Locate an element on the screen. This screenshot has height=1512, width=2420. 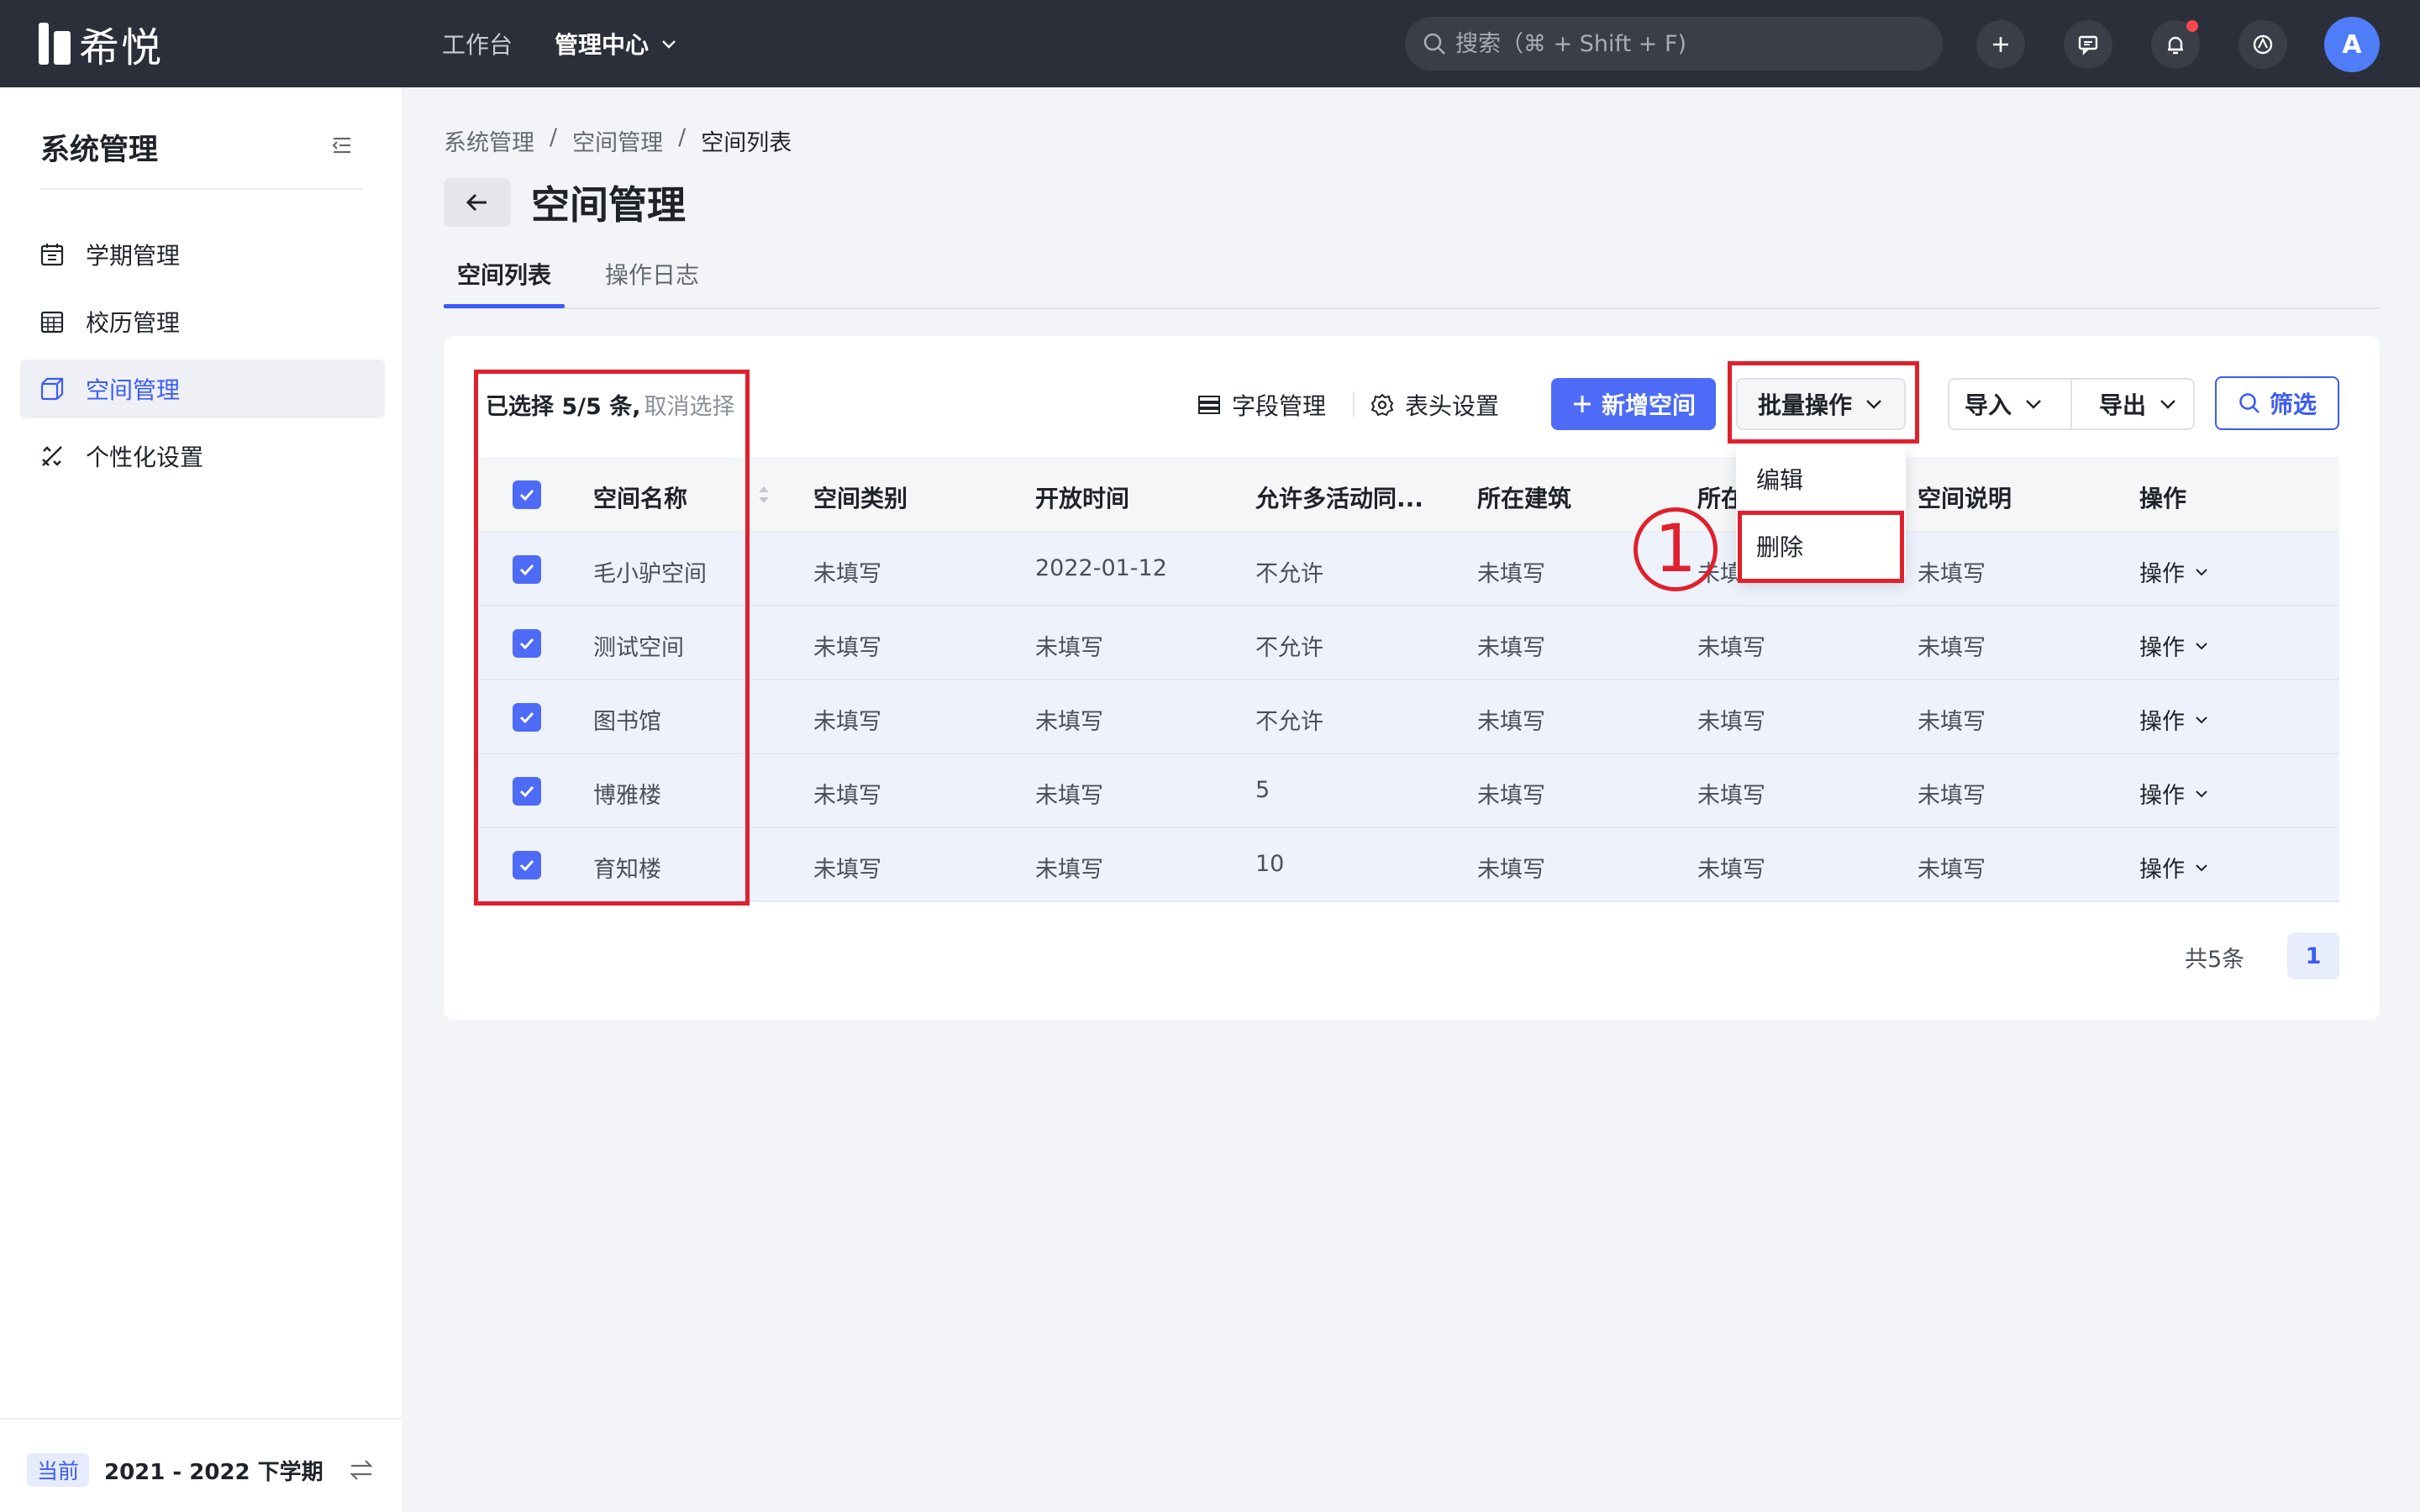
column-header-open-time: 开放时间 is located at coordinates (1082, 498).